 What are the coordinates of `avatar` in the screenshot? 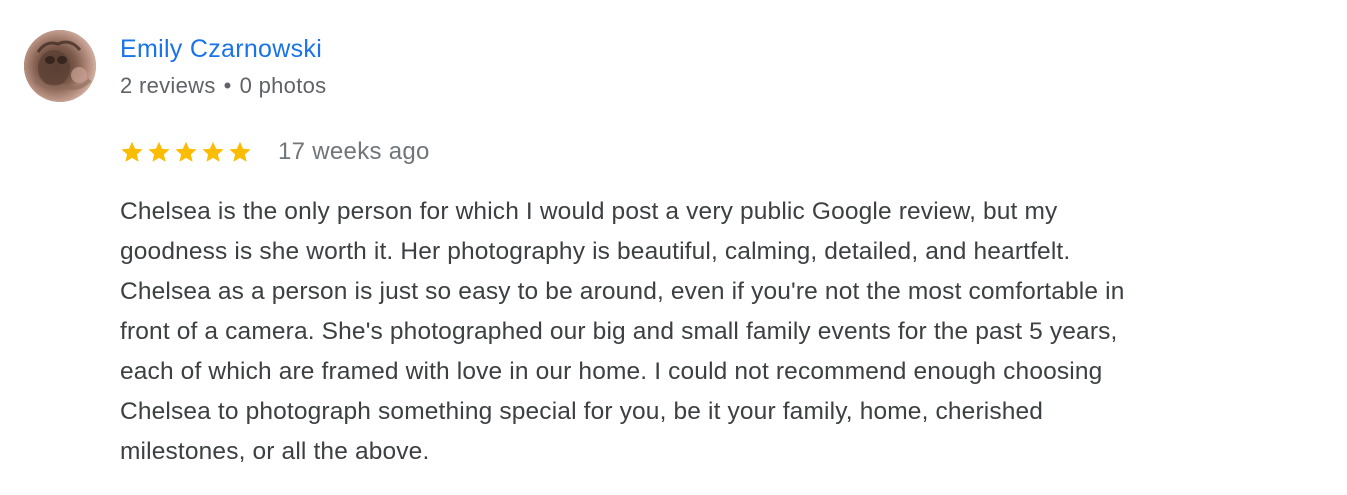 It's located at (60, 66).